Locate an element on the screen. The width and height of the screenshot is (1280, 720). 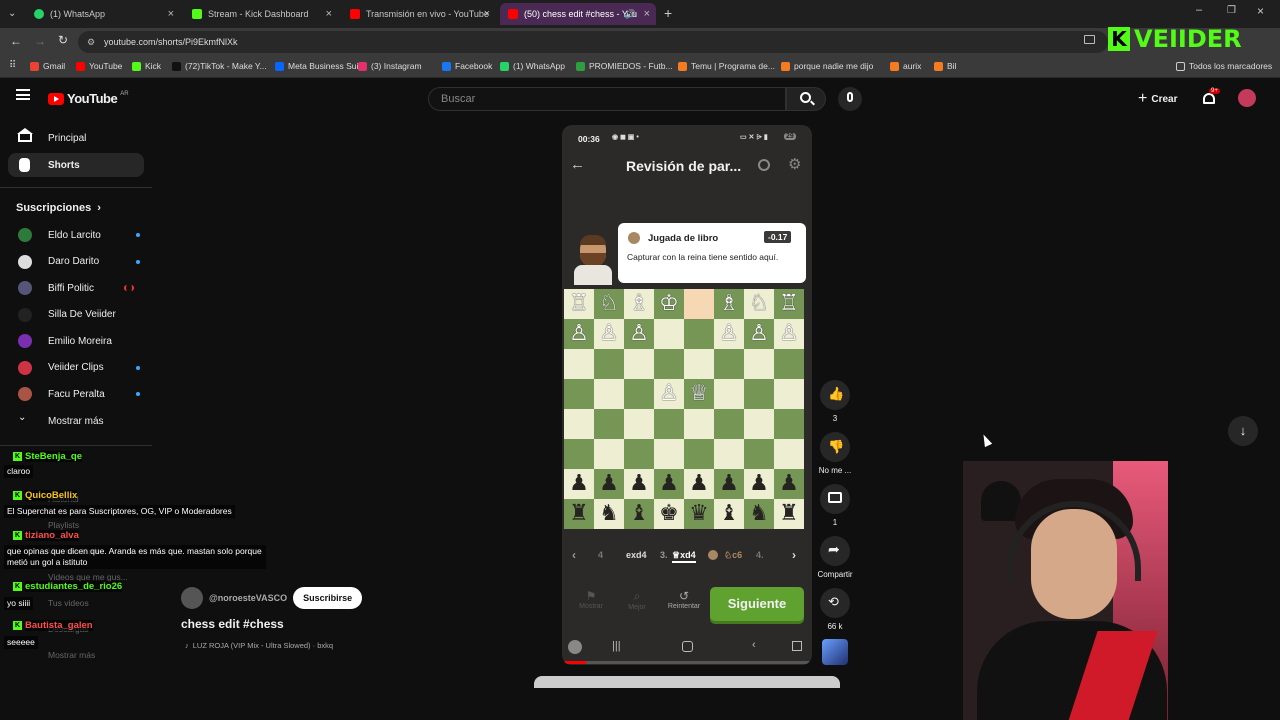
speaker-icon: 🔊 is located at coordinates (630, 14).